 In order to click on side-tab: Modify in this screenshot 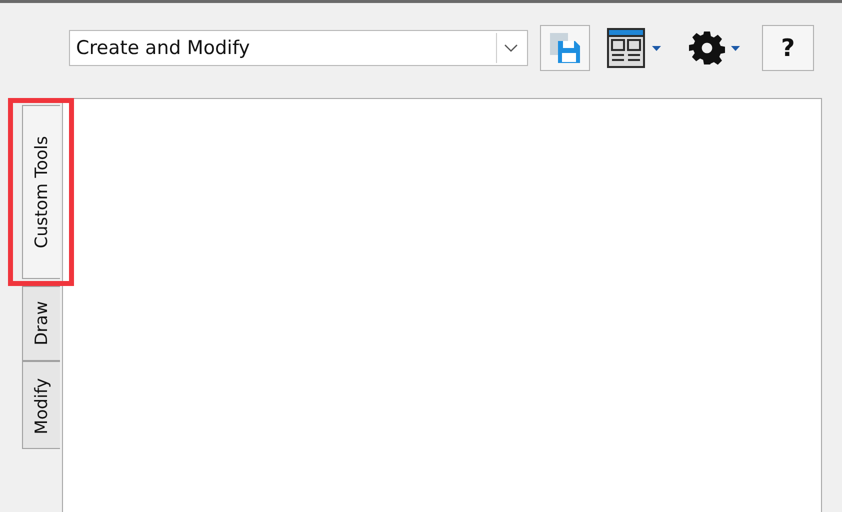, I will do `click(41, 405)`.